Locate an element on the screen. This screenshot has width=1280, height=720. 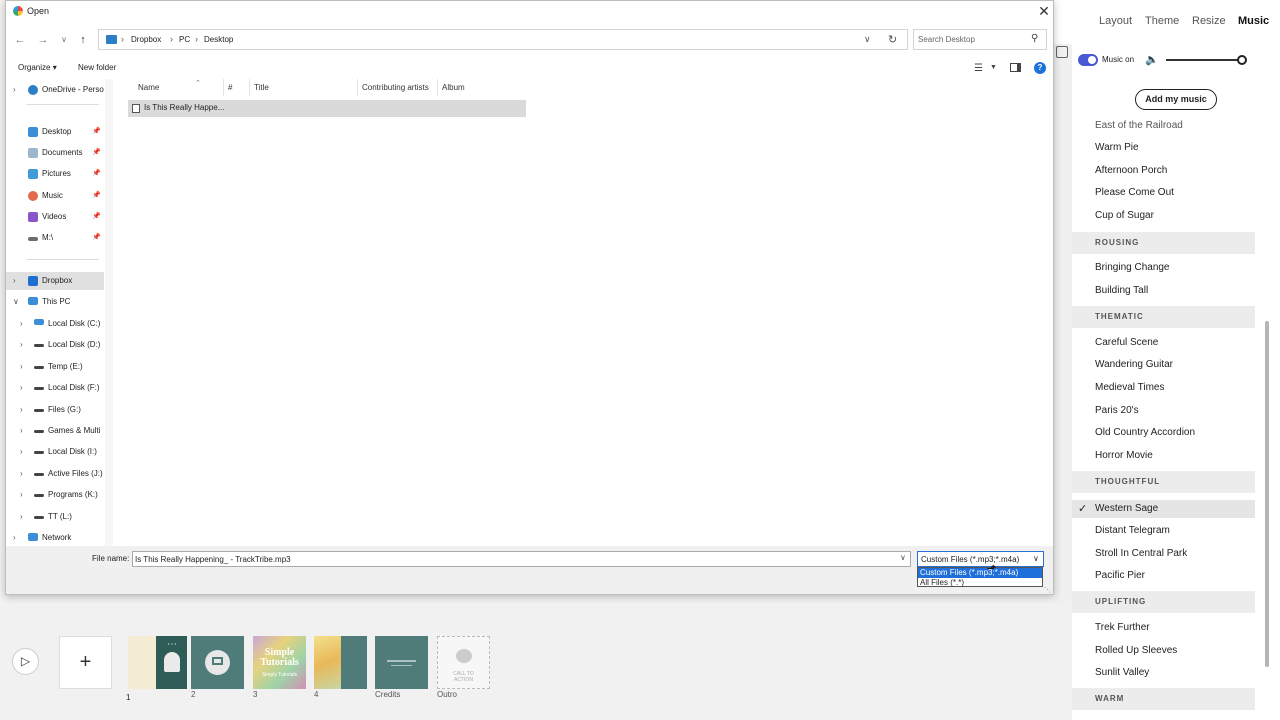
chevron-down-icon: ▼ is located at coordinates (993, 67).